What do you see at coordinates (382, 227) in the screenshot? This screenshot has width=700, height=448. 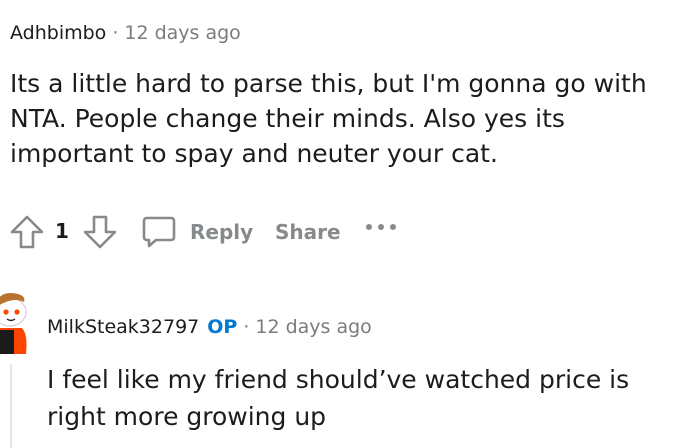 I see `more-options-icon` at bounding box center [382, 227].